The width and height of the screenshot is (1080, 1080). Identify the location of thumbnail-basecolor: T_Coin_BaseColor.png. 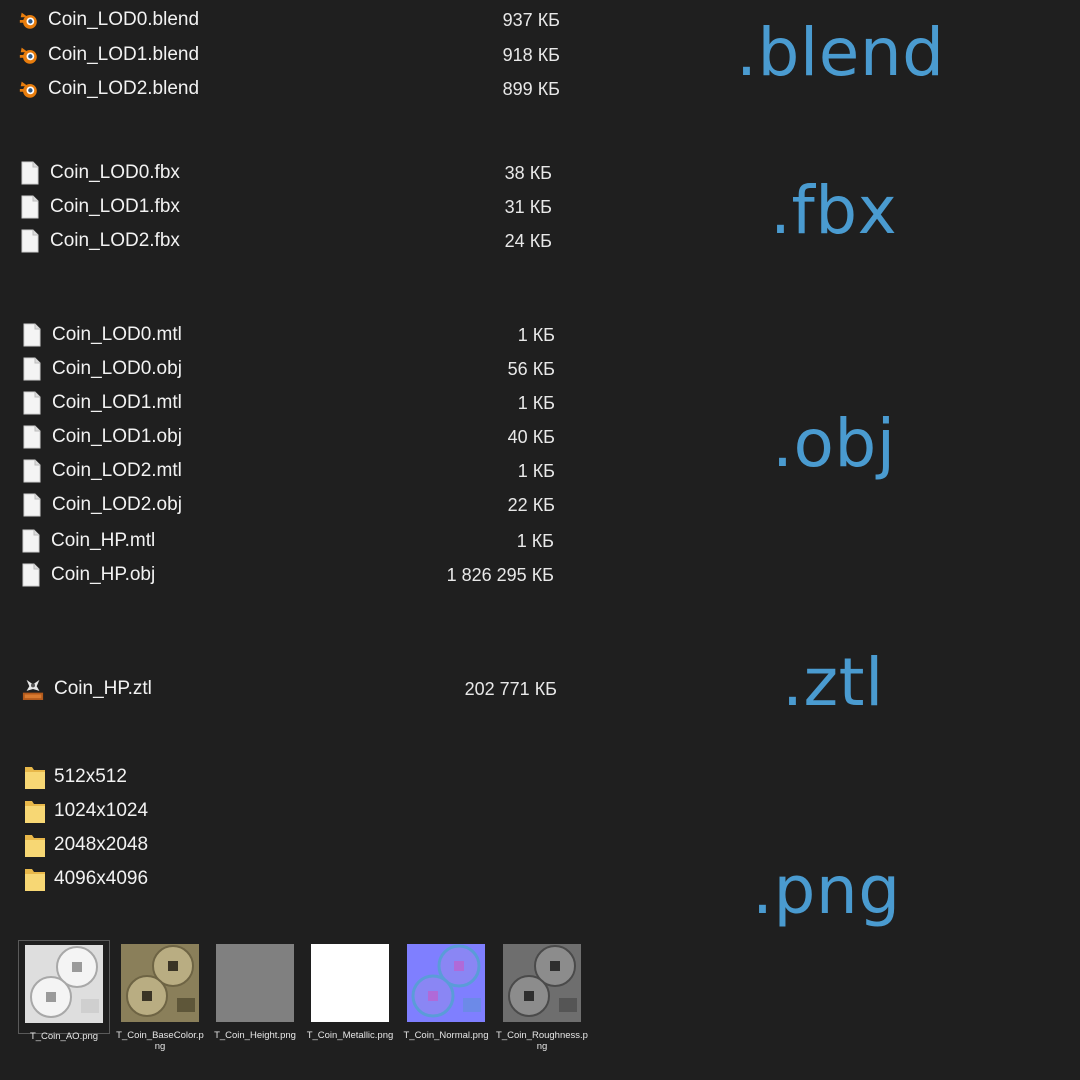
(160, 998).